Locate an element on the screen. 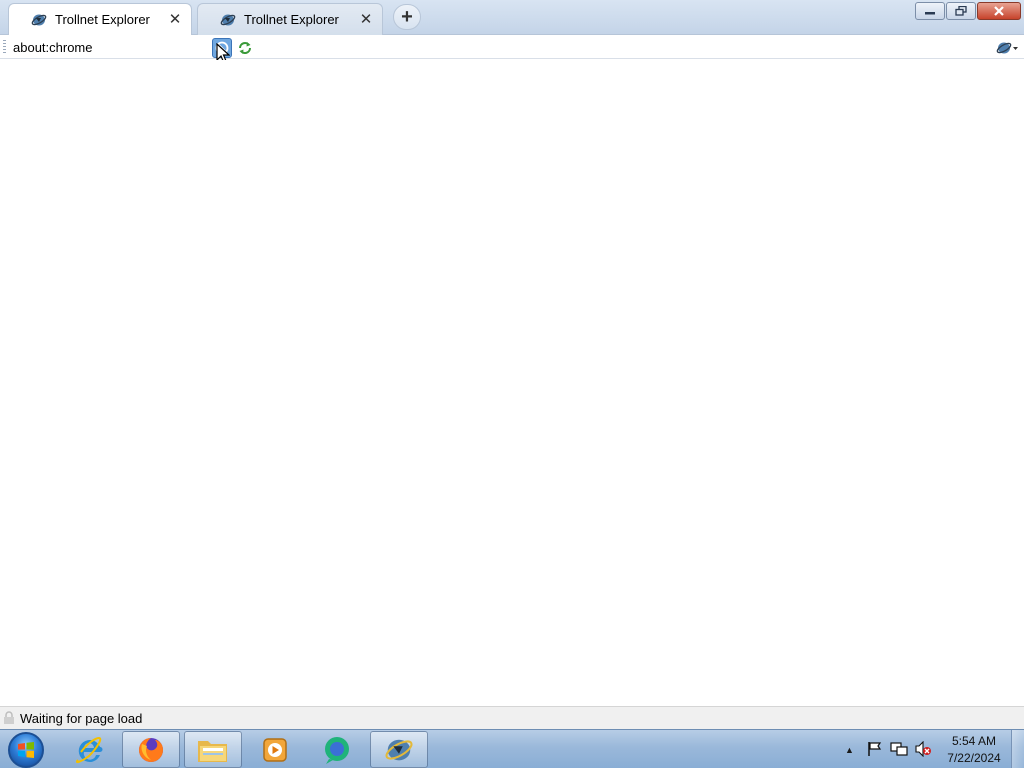 The width and height of the screenshot is (1024, 768). taskbar-item-media-player is located at coordinates (275, 749).